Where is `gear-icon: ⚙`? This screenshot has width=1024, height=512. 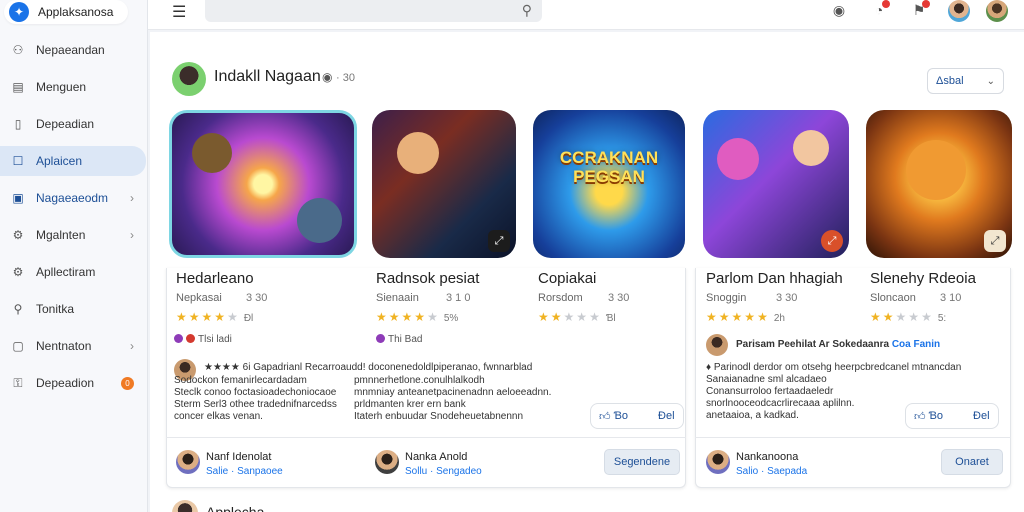
gear-icon: ⚙ is located at coordinates (18, 272).